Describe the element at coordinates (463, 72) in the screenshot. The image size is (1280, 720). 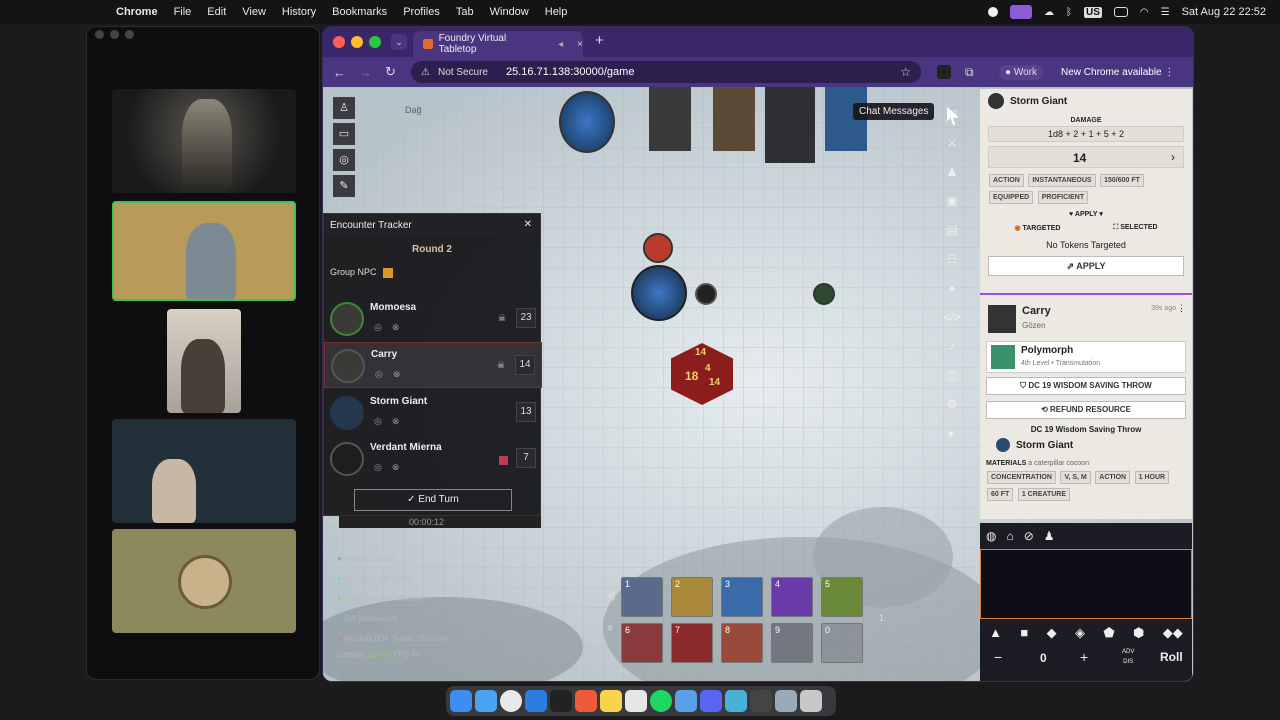
I see `security-label: Not Secure` at that location.